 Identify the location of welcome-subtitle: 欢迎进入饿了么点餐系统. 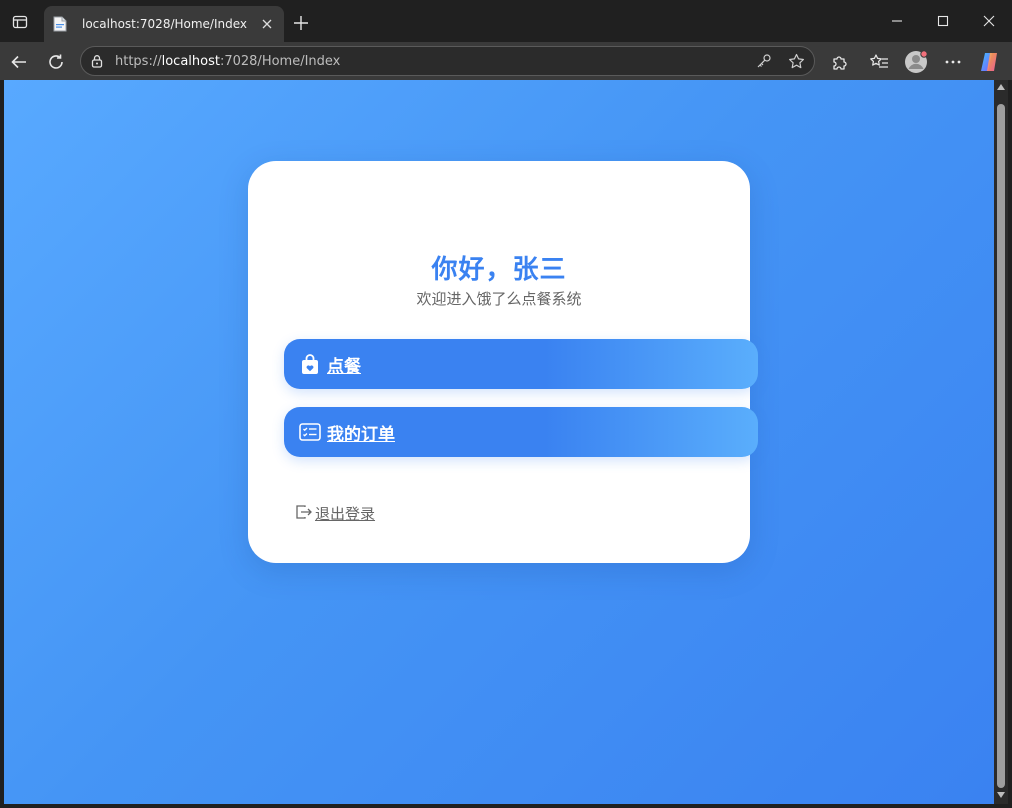
(499, 299).